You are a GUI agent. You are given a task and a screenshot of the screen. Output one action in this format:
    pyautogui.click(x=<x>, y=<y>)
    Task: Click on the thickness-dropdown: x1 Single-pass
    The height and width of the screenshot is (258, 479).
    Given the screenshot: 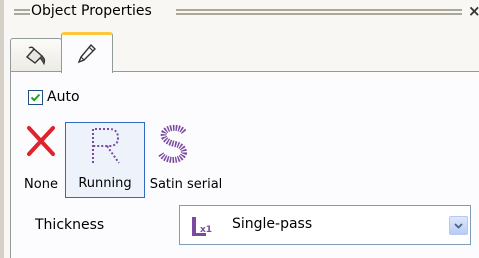 What is the action you would take?
    pyautogui.click(x=325, y=225)
    